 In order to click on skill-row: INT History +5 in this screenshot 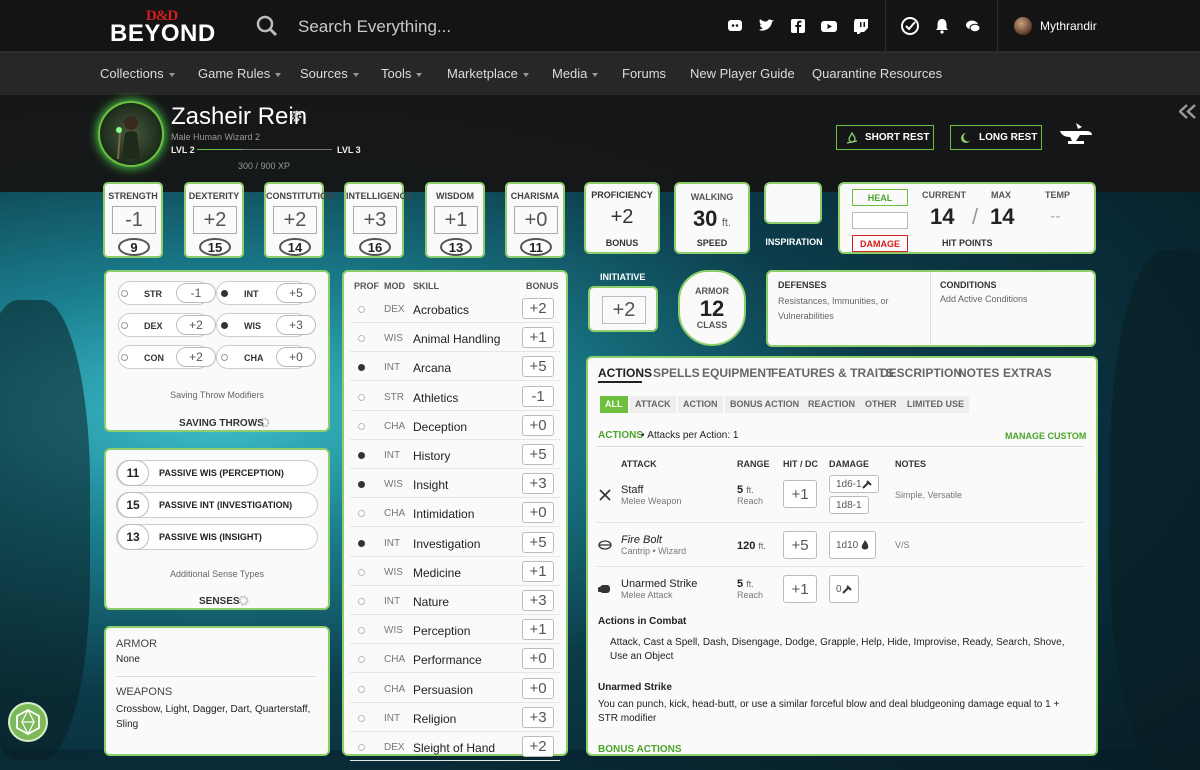, I will do `click(455, 455)`.